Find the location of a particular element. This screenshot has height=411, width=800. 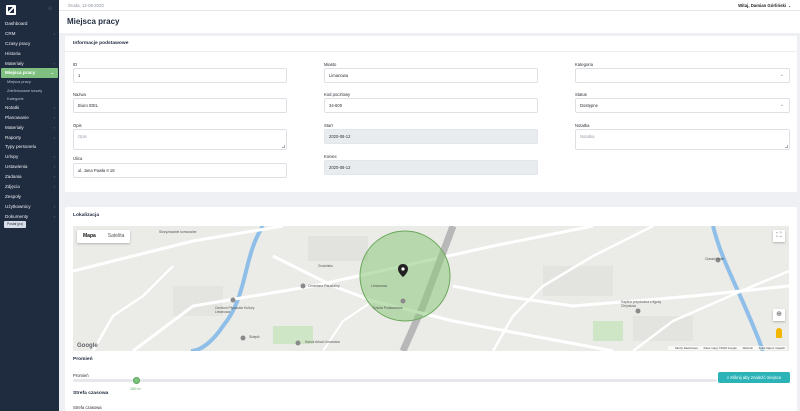

map-label: Limanowa is located at coordinates (379, 286).